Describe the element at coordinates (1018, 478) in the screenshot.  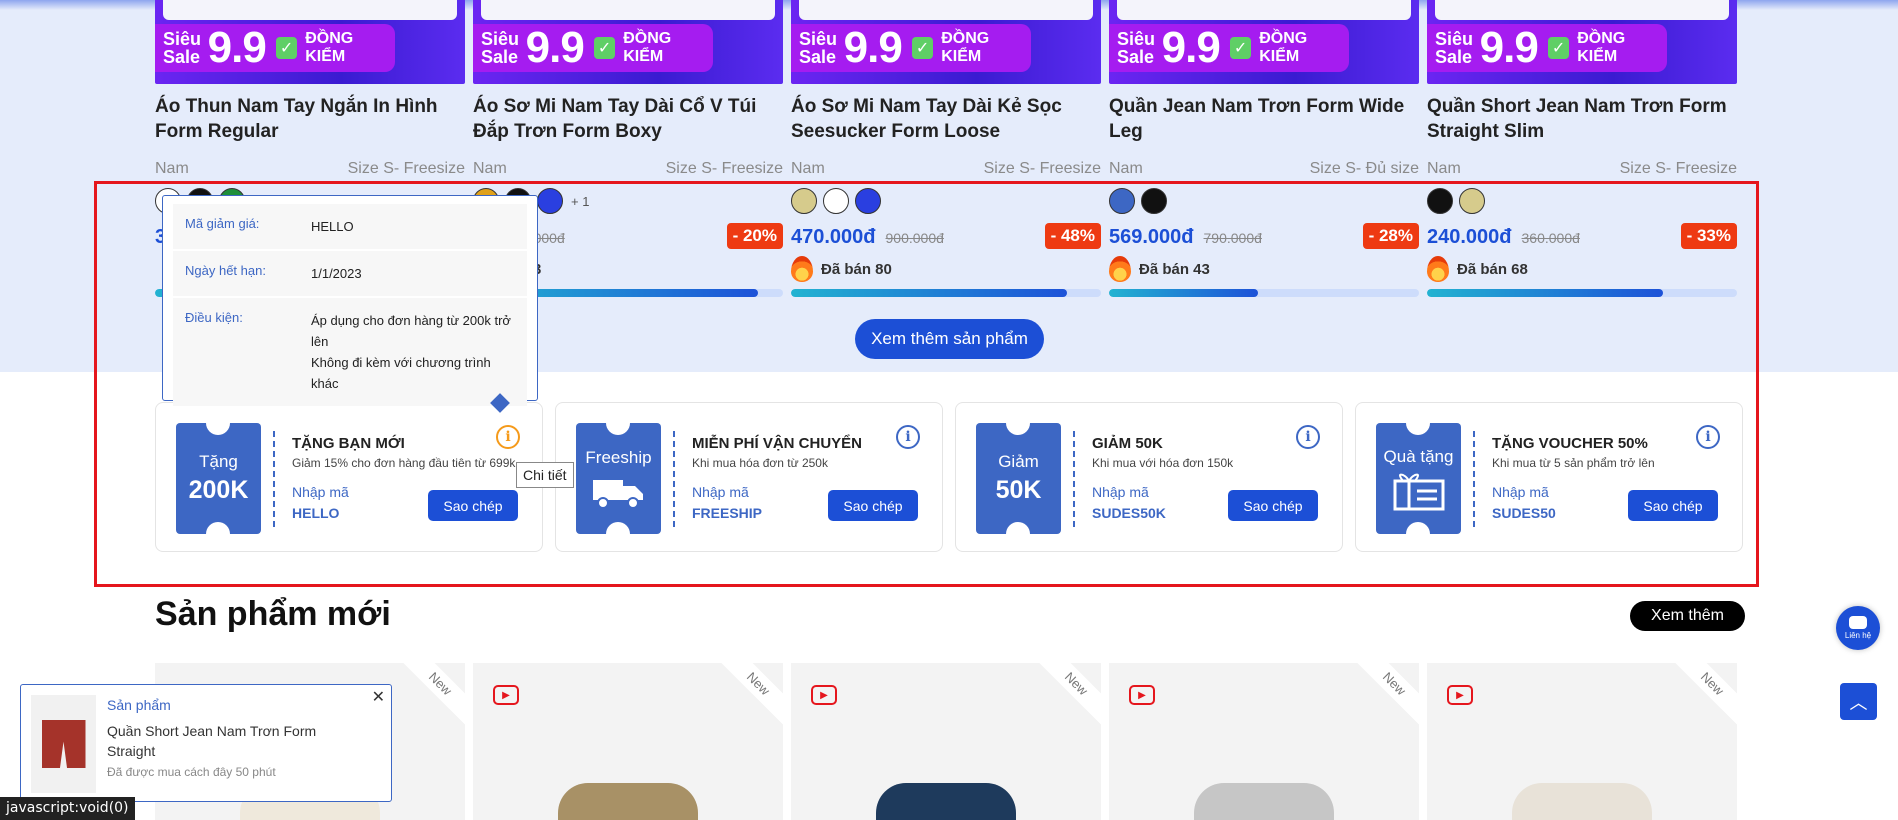
I see `coupon-ticket: Giảm 50K` at that location.